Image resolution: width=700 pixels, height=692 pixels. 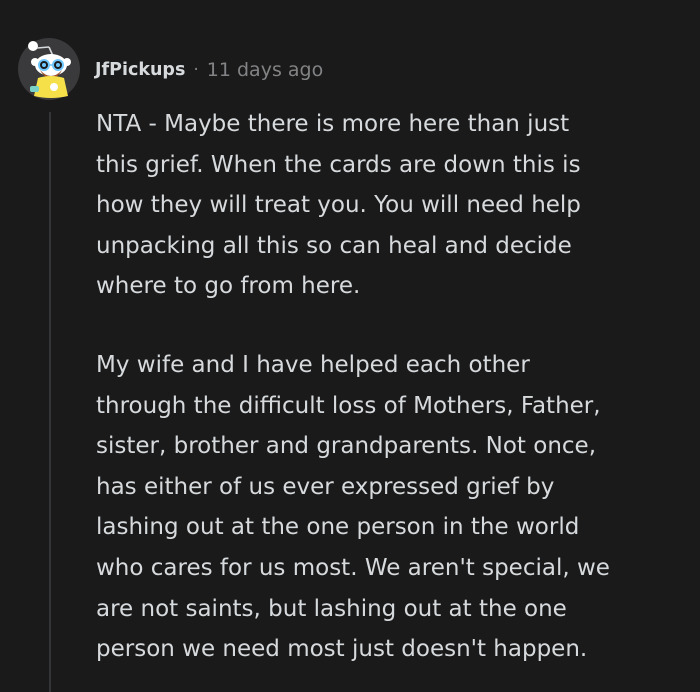 I want to click on timestamp-link: 11 days ago, so click(x=265, y=70).